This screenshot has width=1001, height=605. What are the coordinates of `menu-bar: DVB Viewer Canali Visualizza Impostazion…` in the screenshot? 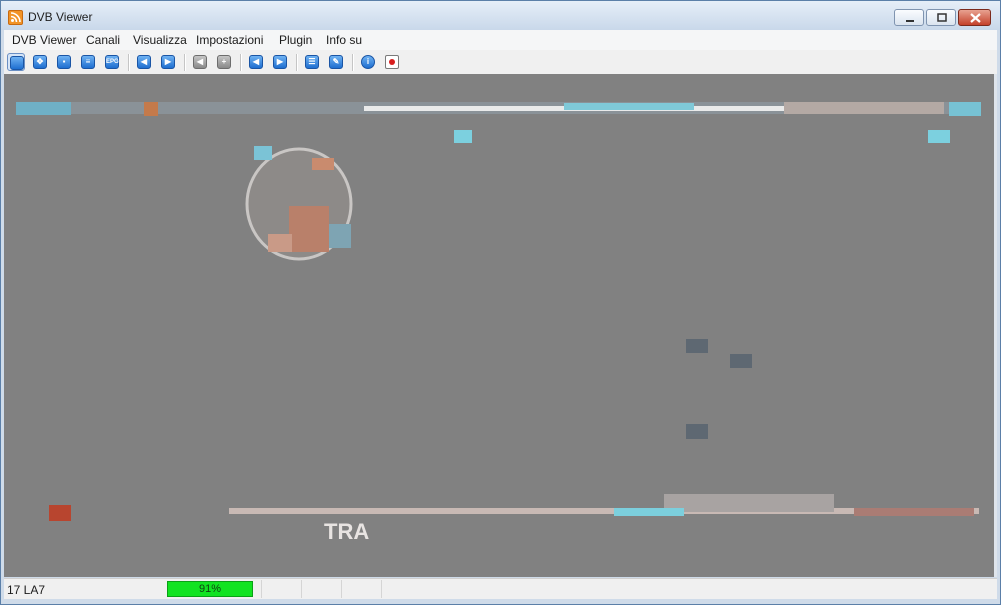 It's located at (500, 40).